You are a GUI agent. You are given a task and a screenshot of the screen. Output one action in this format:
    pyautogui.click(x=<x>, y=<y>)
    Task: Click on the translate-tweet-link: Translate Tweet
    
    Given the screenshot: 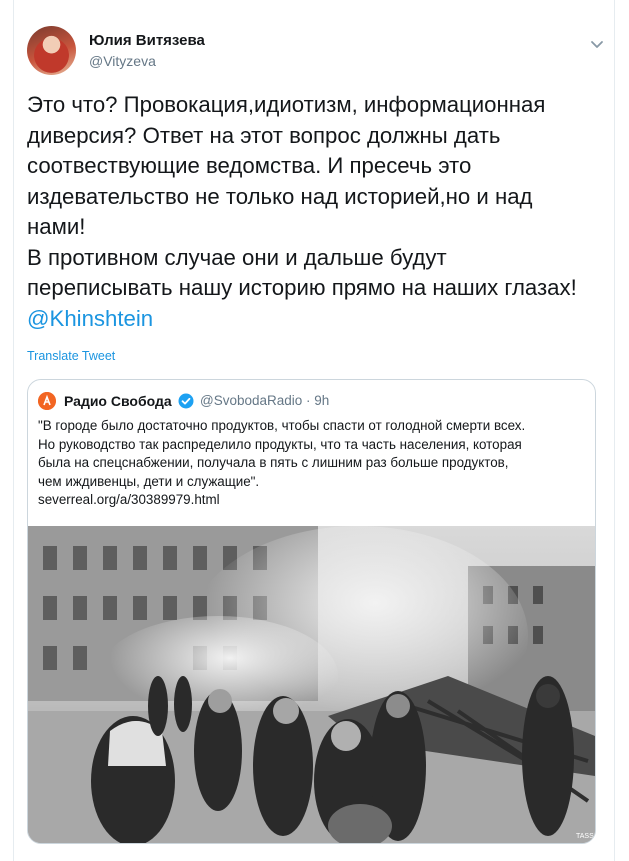 What is the action you would take?
    pyautogui.click(x=71, y=356)
    